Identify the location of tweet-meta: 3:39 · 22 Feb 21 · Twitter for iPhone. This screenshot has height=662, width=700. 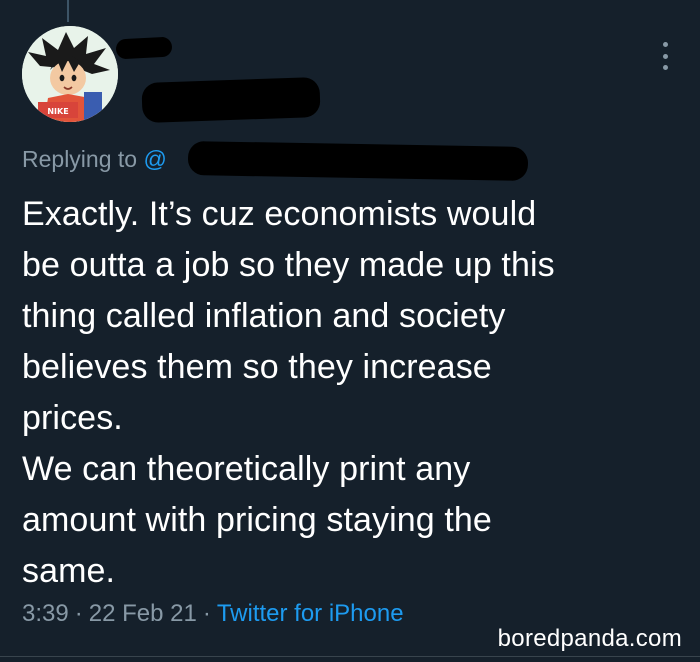
(213, 614).